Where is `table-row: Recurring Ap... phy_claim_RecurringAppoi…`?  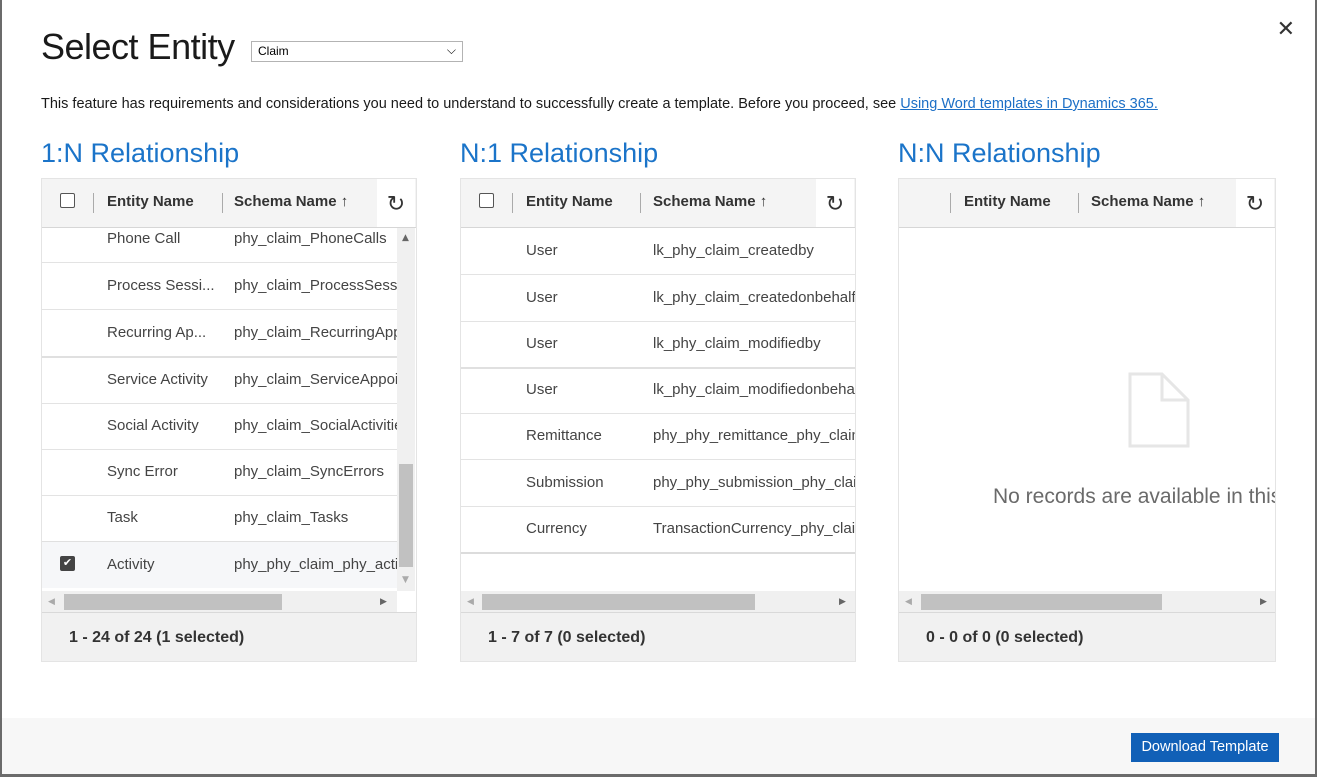 table-row: Recurring Ap... phy_claim_RecurringAppoi… is located at coordinates (219, 334).